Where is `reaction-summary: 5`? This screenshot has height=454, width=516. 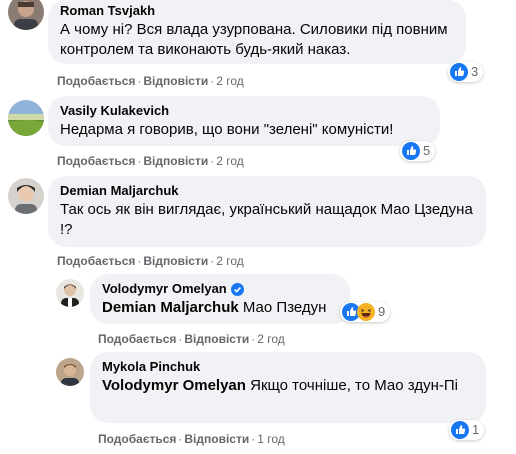
reaction-summary: 5 is located at coordinates (418, 151).